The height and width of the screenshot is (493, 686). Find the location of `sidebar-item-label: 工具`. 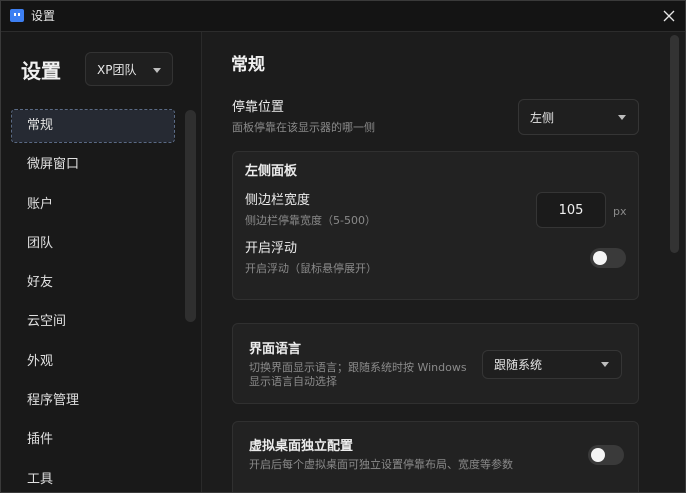

sidebar-item-label: 工具 is located at coordinates (40, 479).